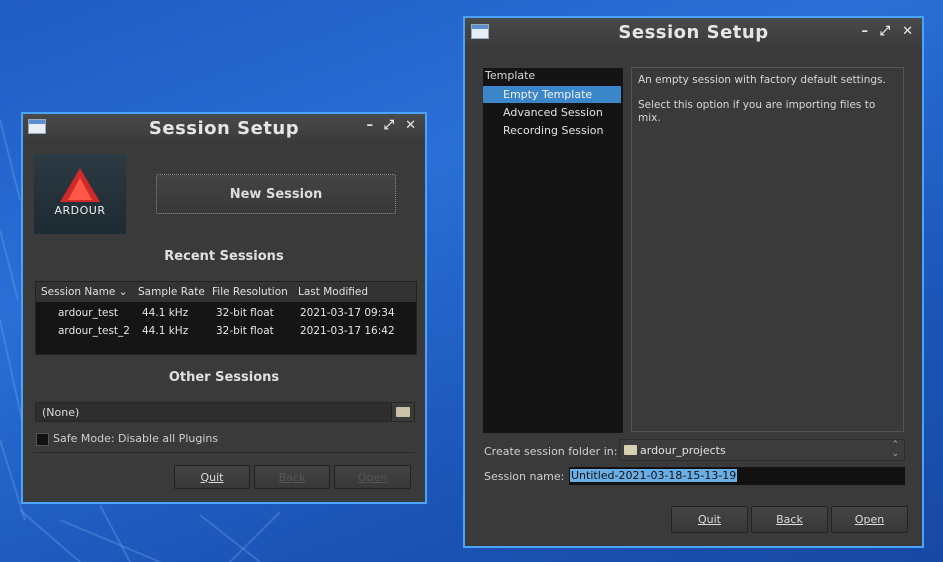  Describe the element at coordinates (524, 476) in the screenshot. I see `session-name-label: Session name:` at that location.